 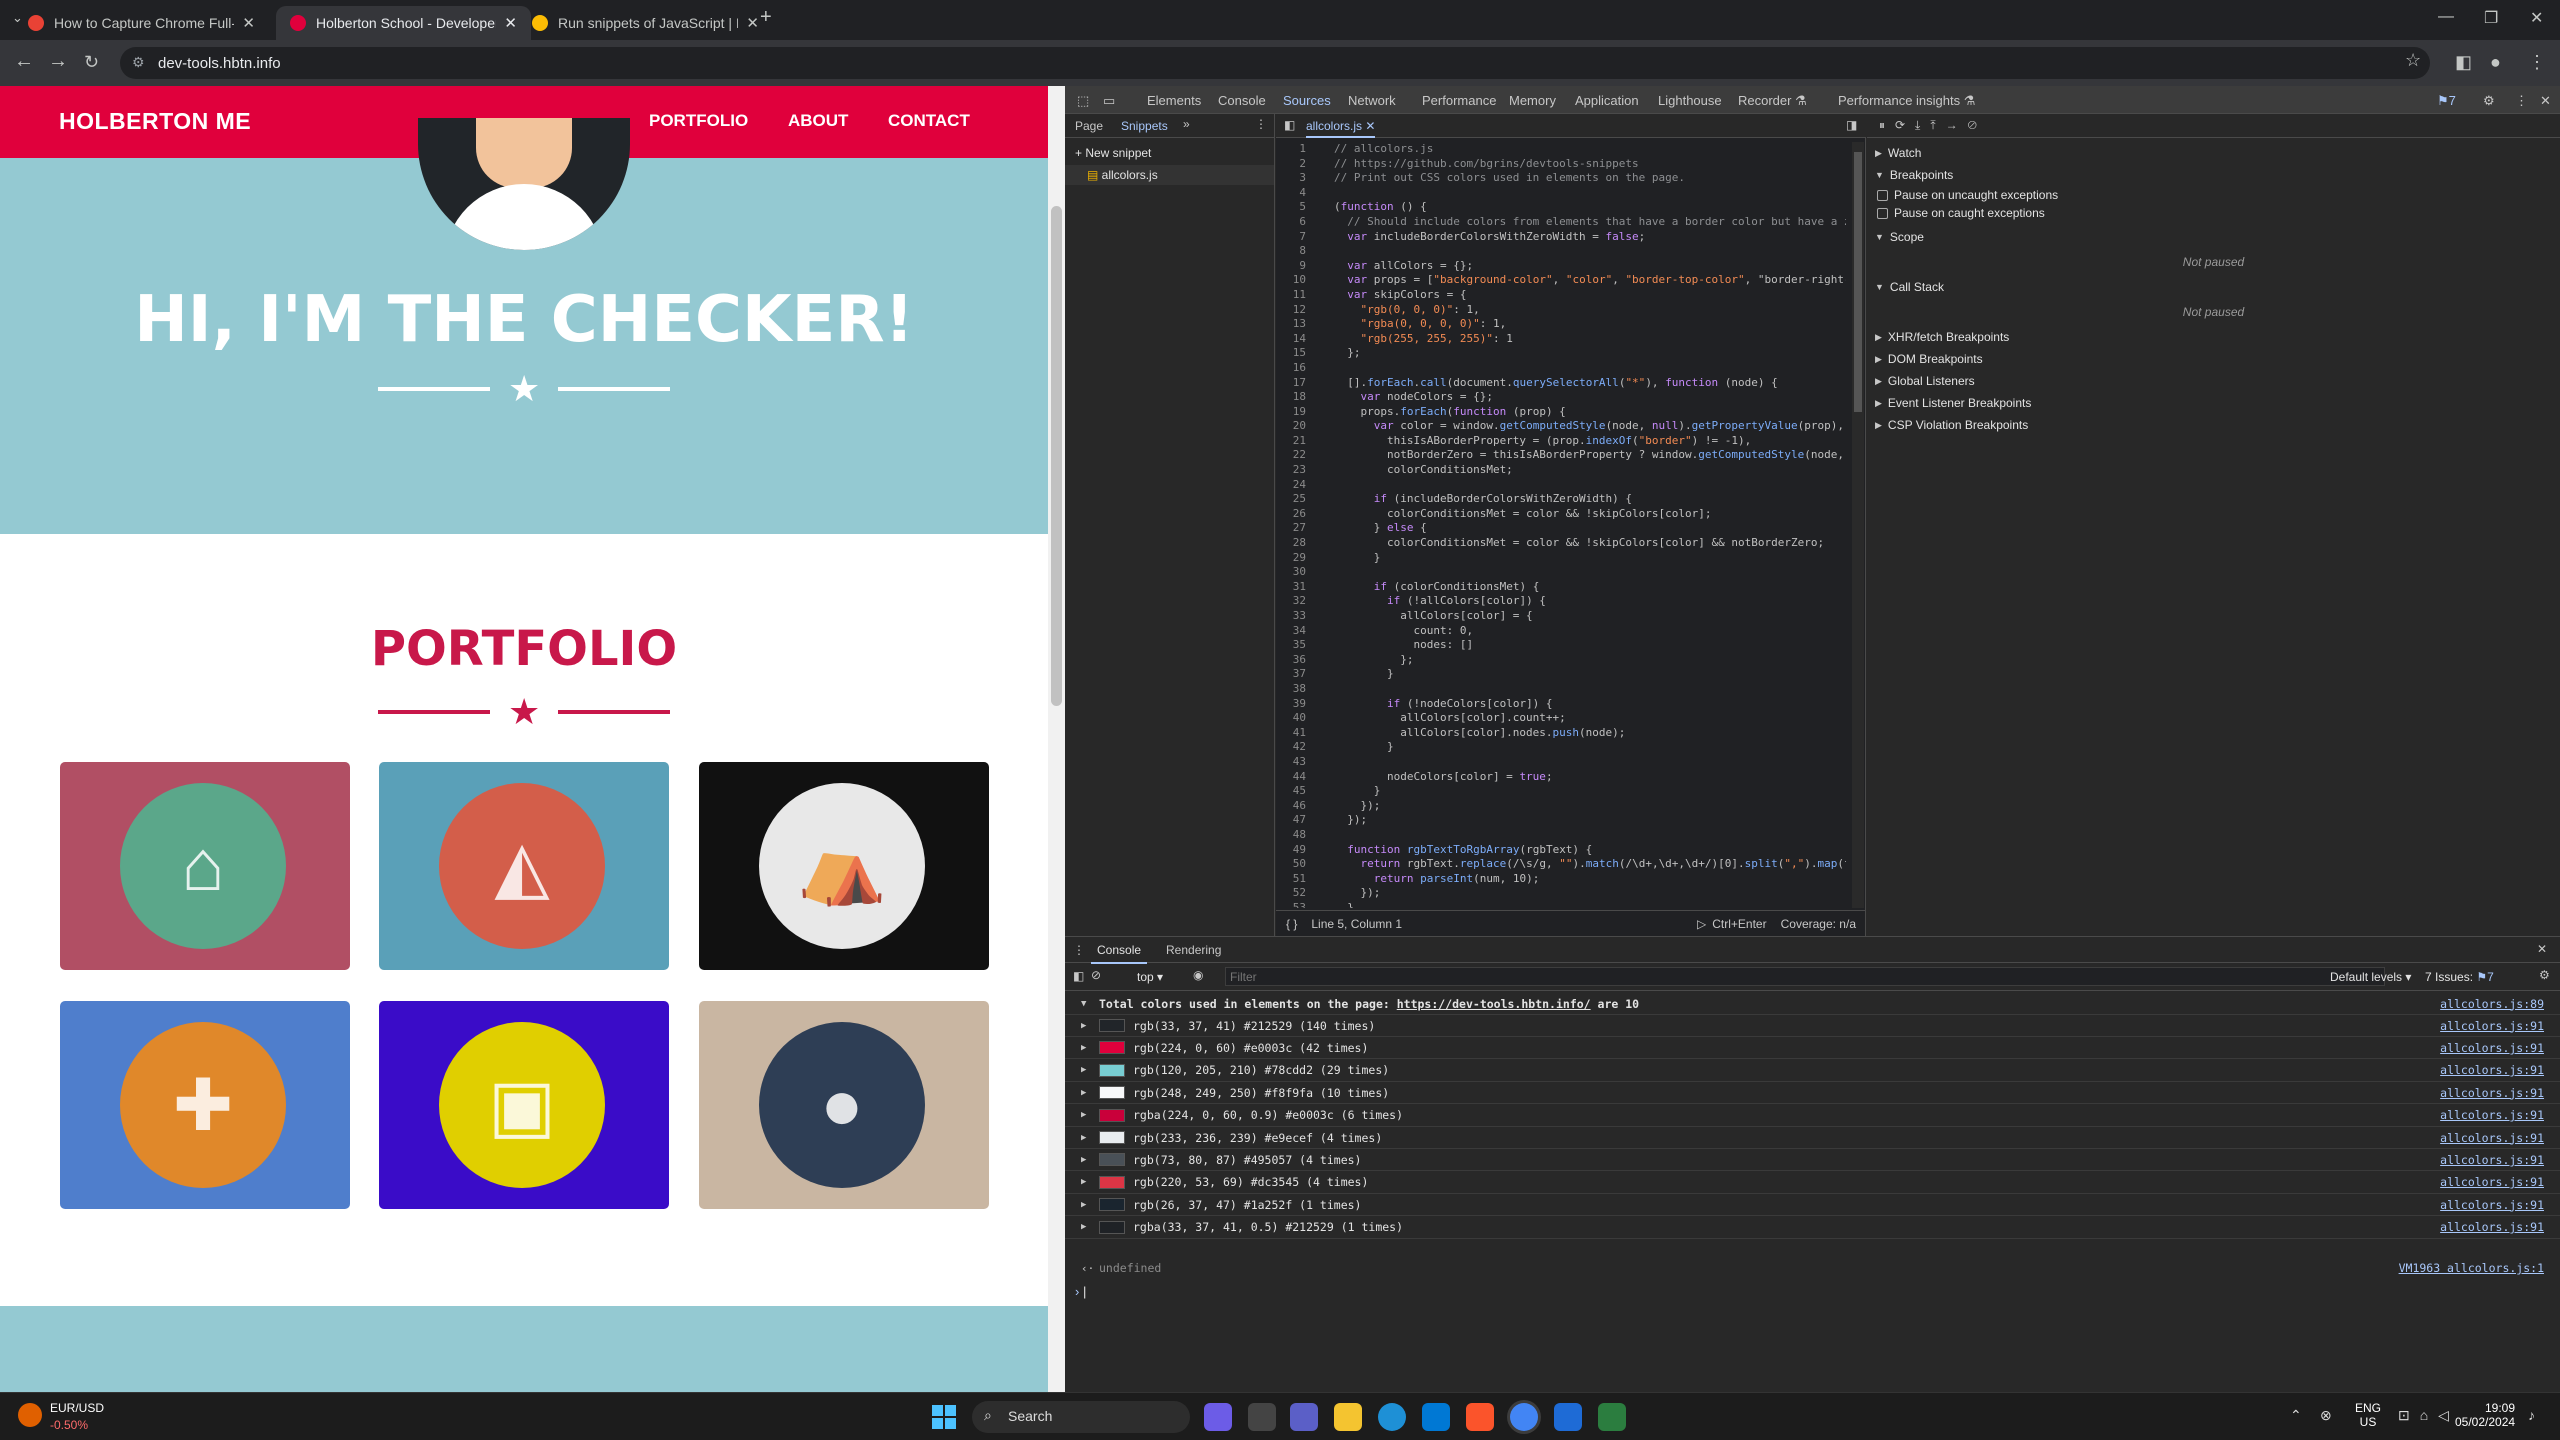 What do you see at coordinates (1561, 528) in the screenshot?
I see `code-line: 27 } else {` at bounding box center [1561, 528].